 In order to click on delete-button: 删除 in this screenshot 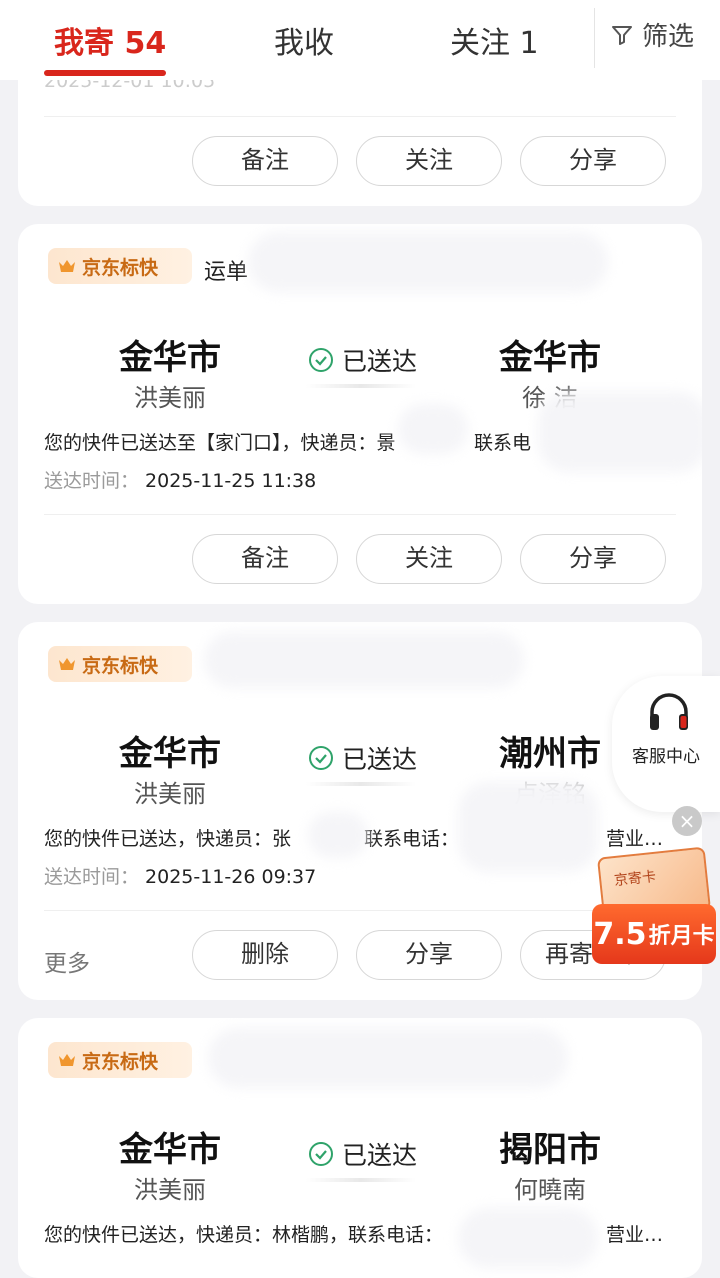, I will do `click(265, 955)`.